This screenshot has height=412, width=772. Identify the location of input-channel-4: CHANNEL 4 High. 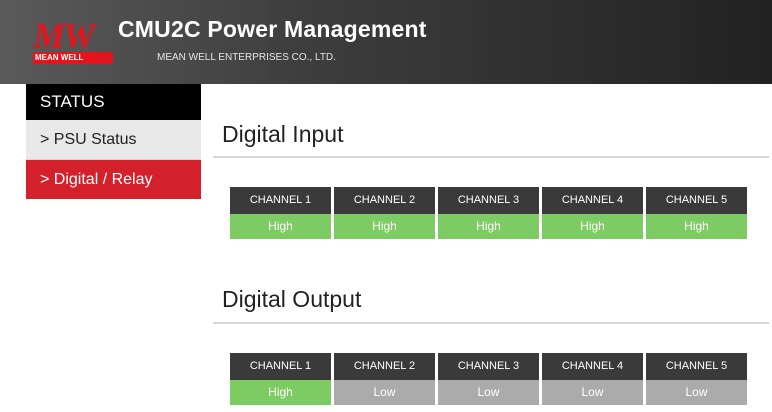
(592, 213).